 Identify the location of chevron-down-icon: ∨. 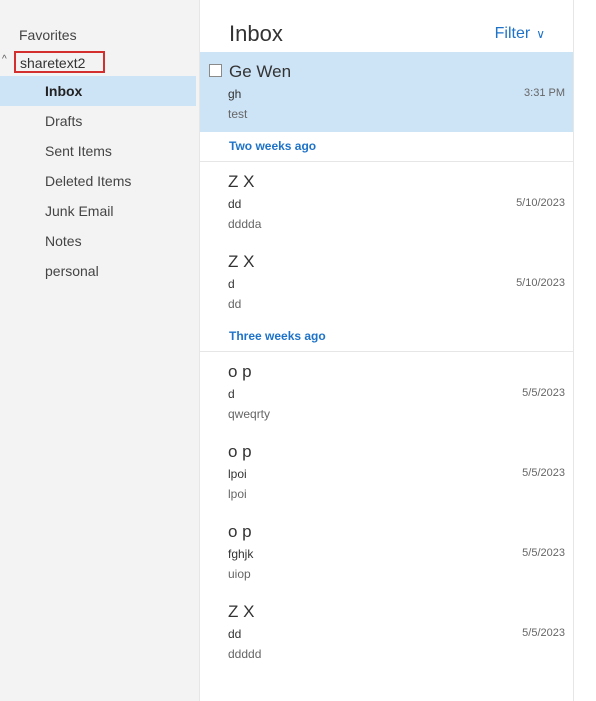
(540, 34).